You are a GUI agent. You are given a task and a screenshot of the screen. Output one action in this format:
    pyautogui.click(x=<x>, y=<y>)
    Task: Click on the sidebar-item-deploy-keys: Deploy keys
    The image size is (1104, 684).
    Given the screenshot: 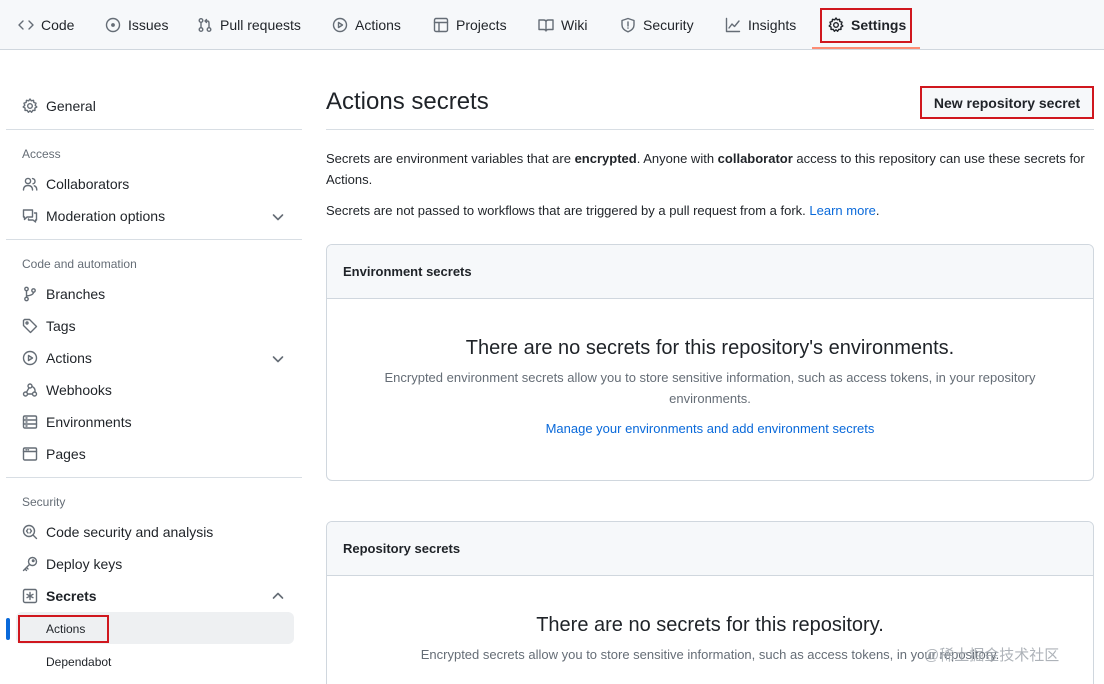 What is the action you would take?
    pyautogui.click(x=72, y=564)
    